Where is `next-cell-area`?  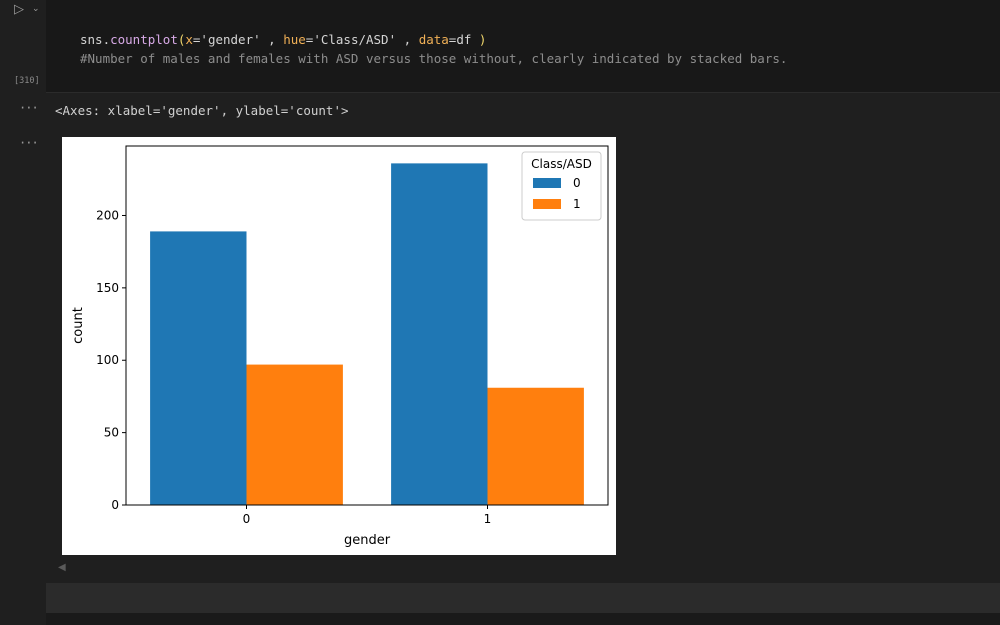
next-cell-area is located at coordinates (523, 598).